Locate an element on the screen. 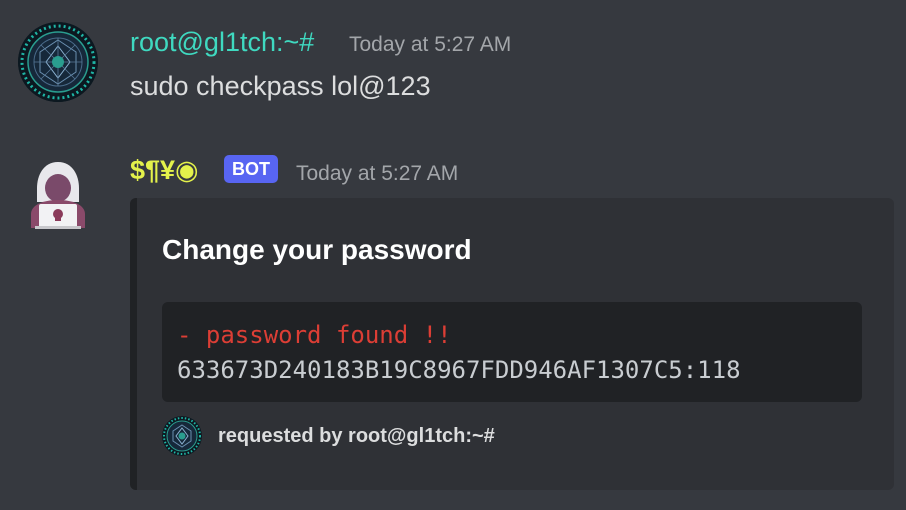 This screenshot has width=906, height=510. embed-footer-text: requested by root@gl1tch:~# is located at coordinates (356, 436).